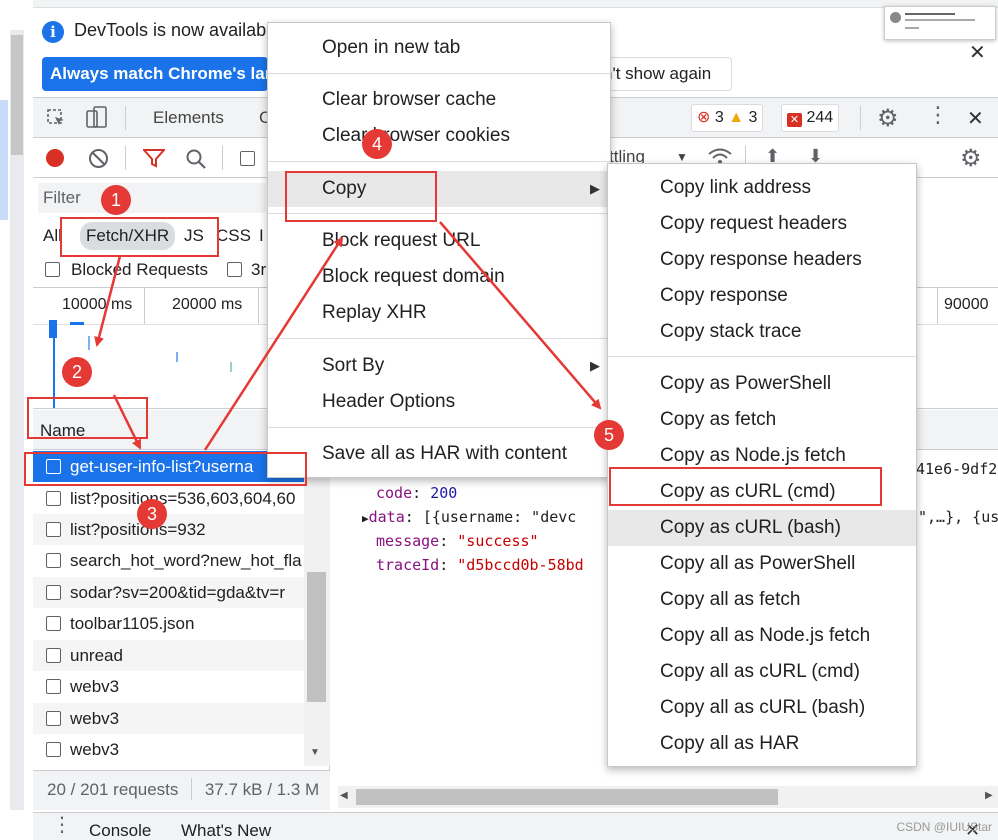  What do you see at coordinates (762, 672) in the screenshot?
I see `copy-all-as-curl-cmd: Copy all as cURL (cmd)` at bounding box center [762, 672].